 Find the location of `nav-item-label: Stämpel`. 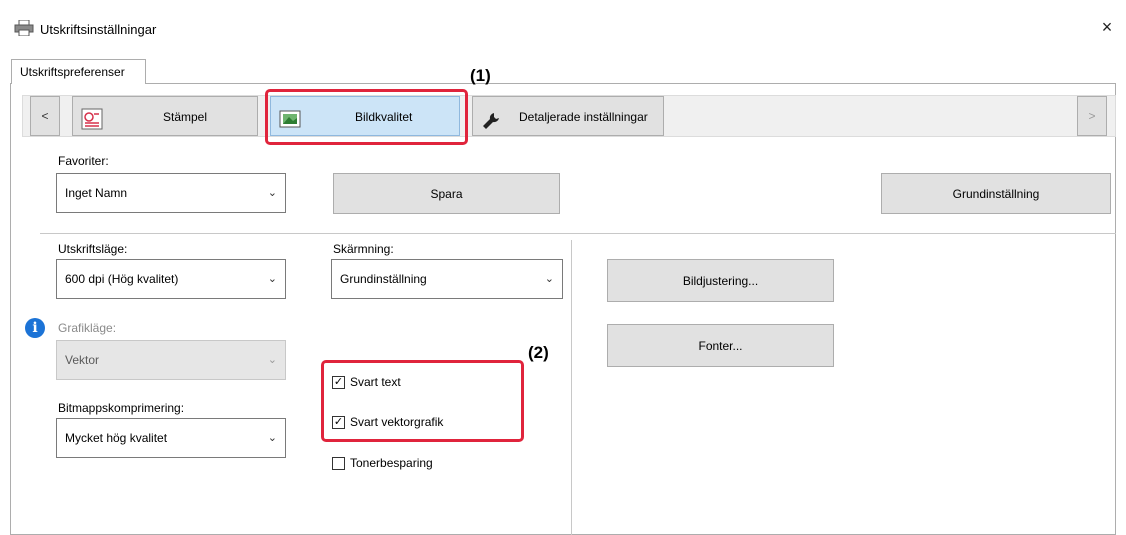

nav-item-label: Stämpel is located at coordinates (185, 117).